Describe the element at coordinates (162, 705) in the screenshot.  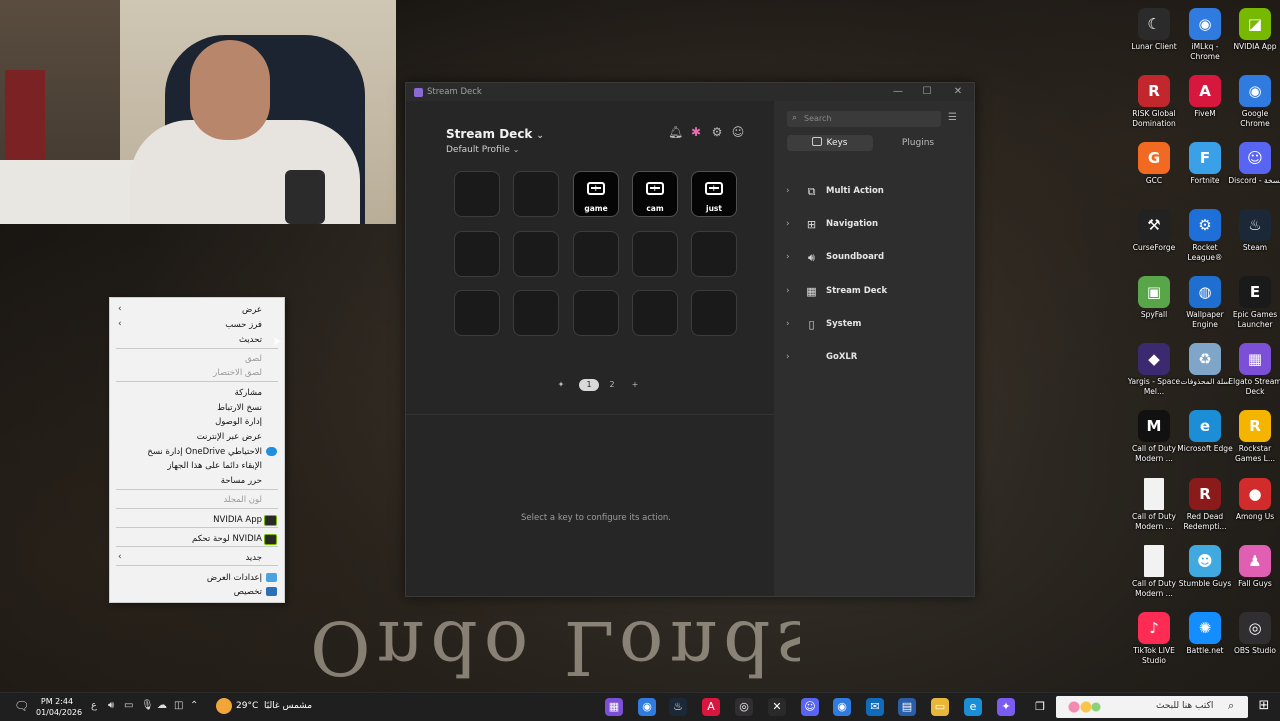
I see `onedrive-icon: ☁` at that location.